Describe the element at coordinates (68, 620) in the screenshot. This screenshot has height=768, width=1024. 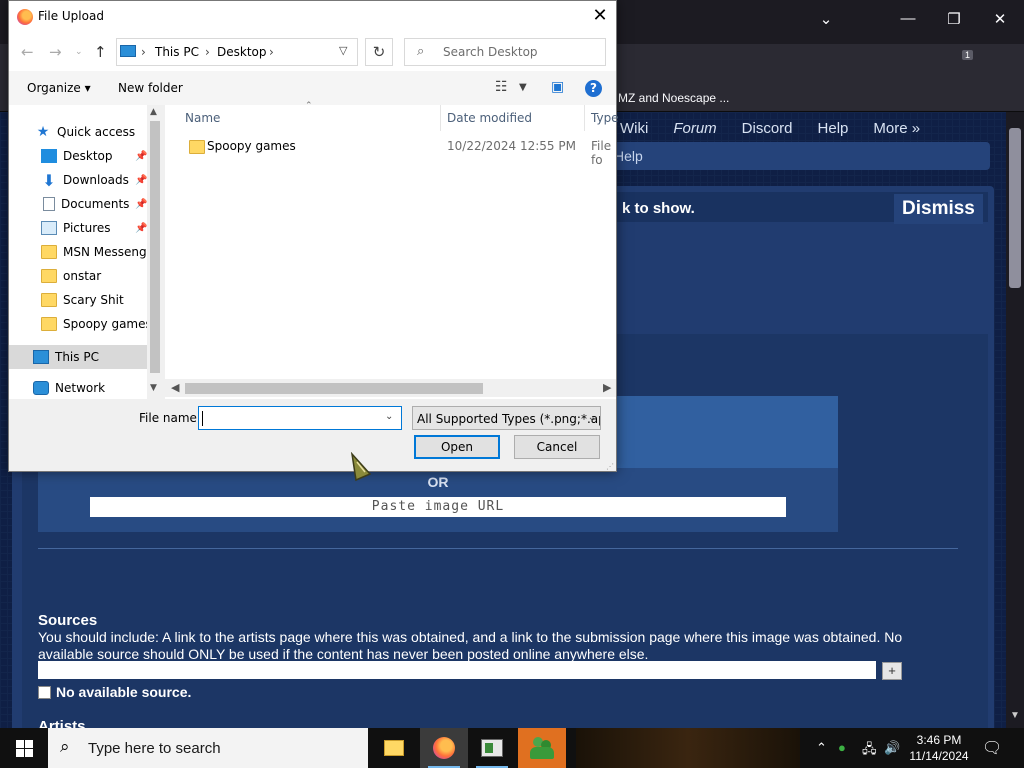
I see `sources-title: Sources` at that location.